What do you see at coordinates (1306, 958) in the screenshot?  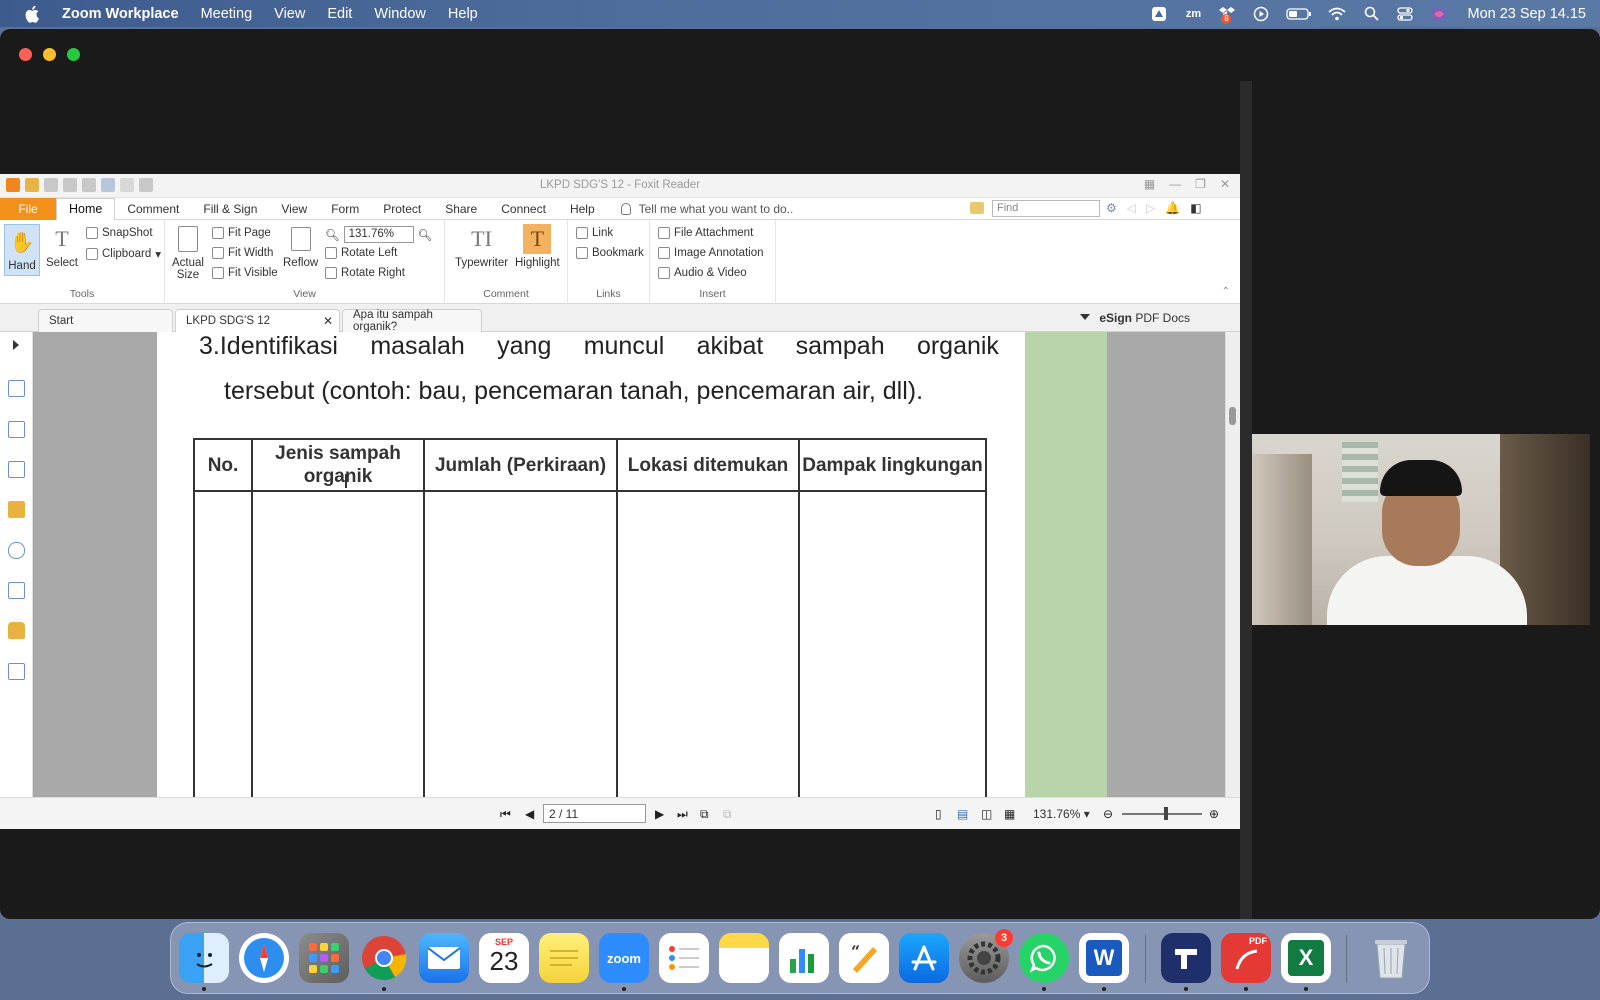 I see `microsoft-excel-icon: X` at bounding box center [1306, 958].